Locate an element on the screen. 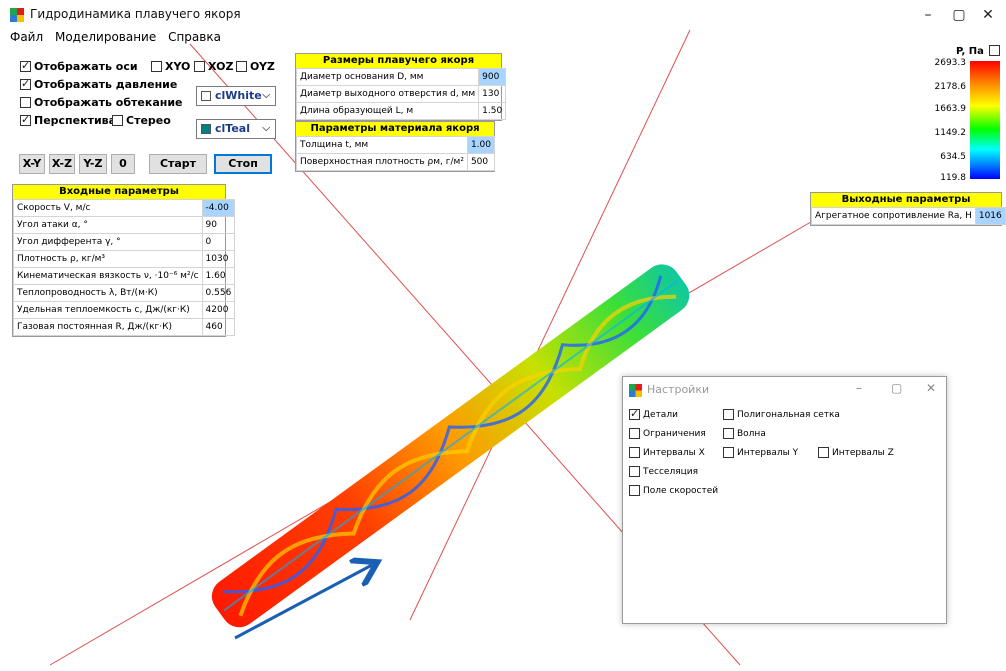 The width and height of the screenshot is (1006, 671). dialog-title: Настройки is located at coordinates (669, 390).